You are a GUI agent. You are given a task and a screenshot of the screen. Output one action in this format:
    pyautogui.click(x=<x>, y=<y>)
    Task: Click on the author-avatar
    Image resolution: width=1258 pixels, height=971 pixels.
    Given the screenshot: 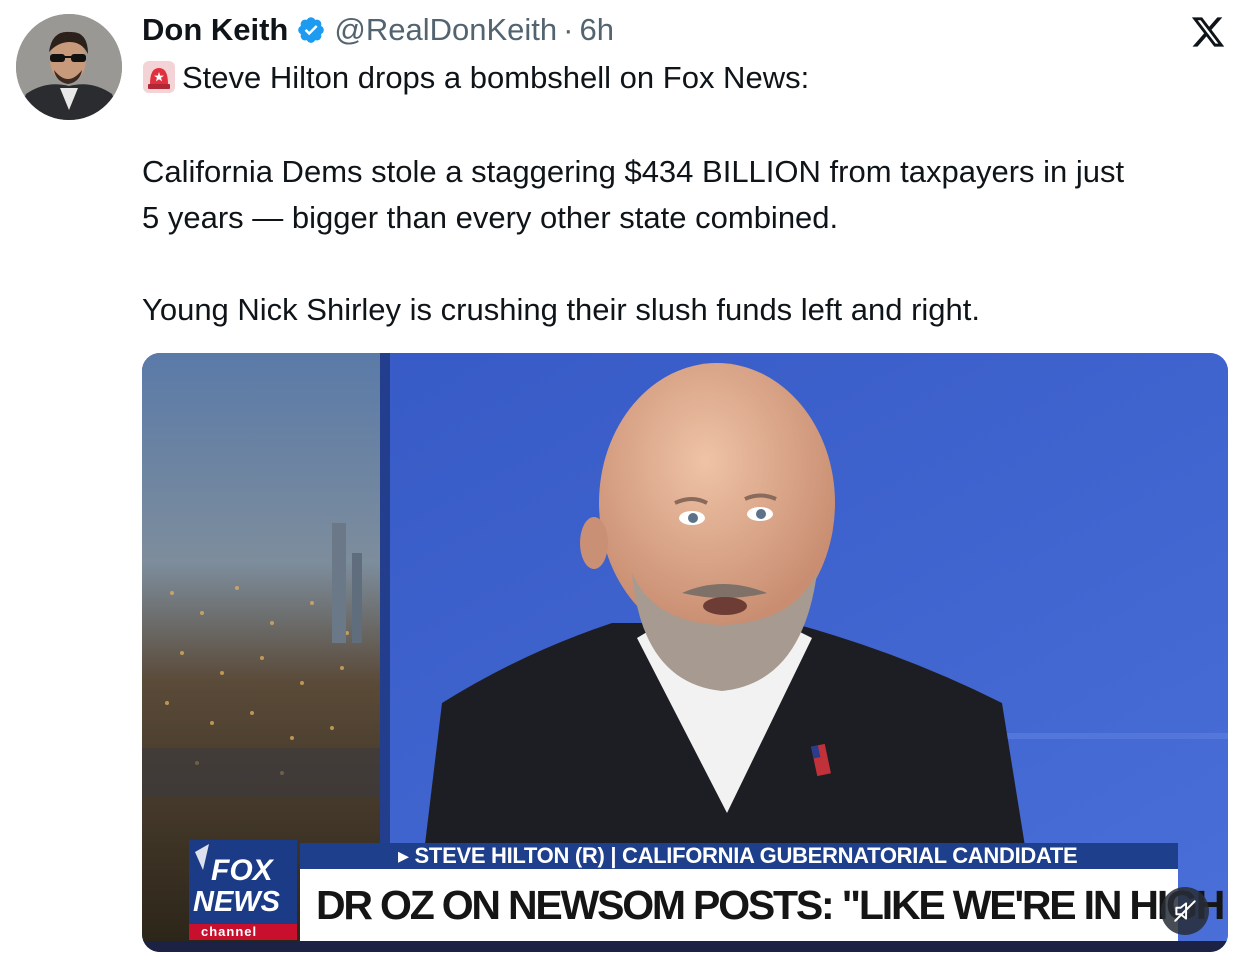 What is the action you would take?
    pyautogui.click(x=69, y=67)
    